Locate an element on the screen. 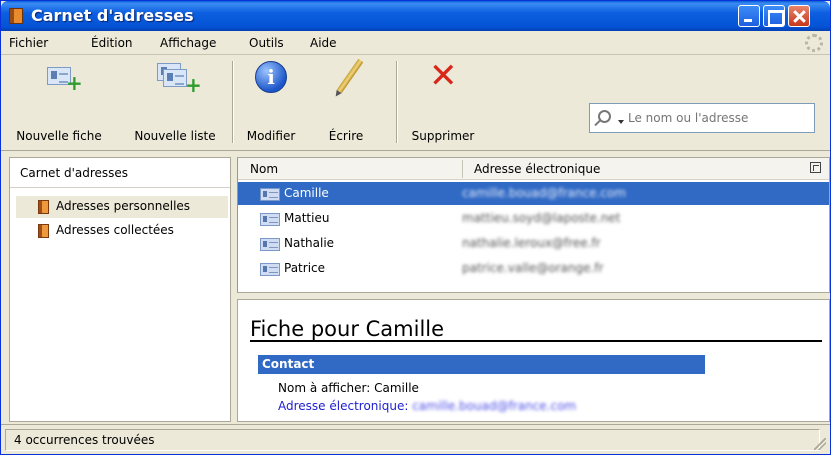  search-box is located at coordinates (702, 118).